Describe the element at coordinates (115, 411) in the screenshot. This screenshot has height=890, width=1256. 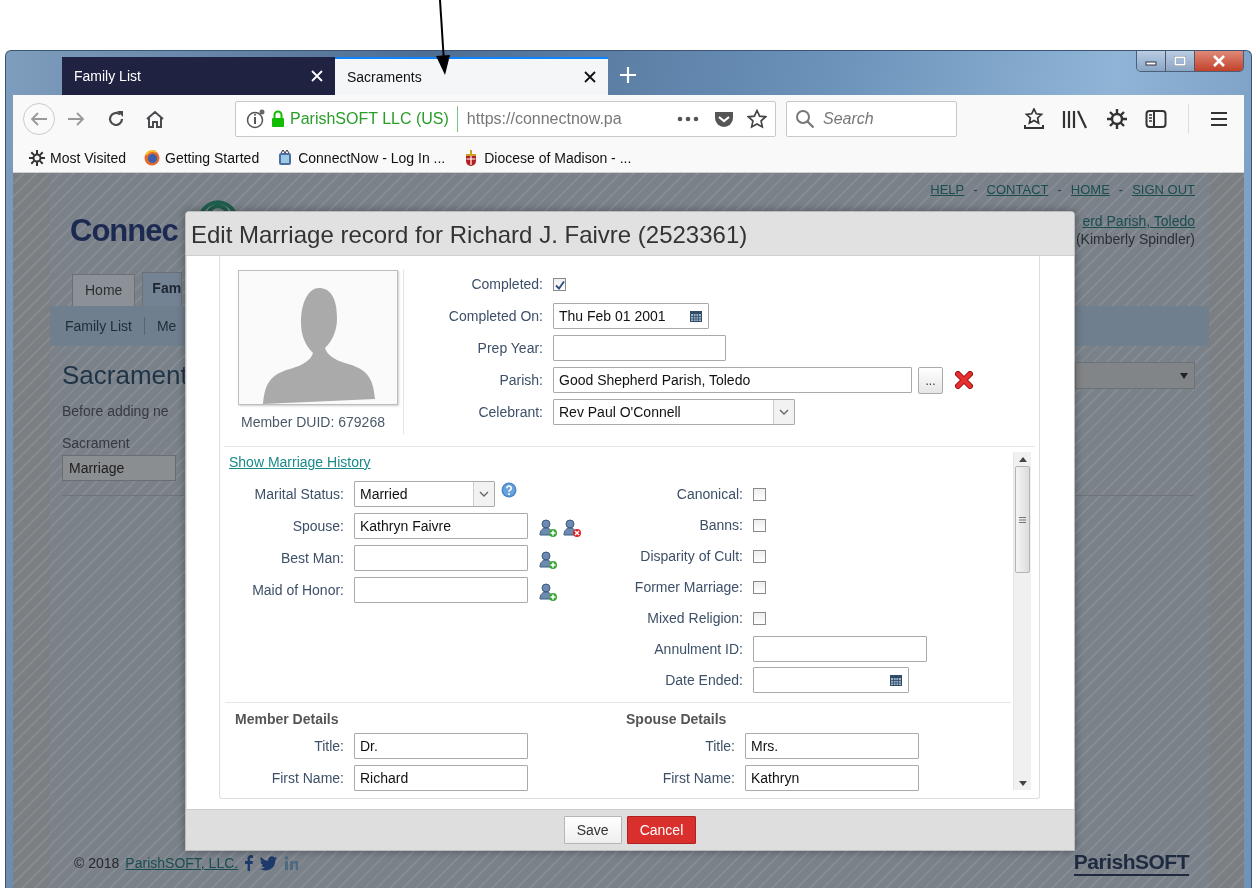
I see `intro-text: Before adding ne` at that location.